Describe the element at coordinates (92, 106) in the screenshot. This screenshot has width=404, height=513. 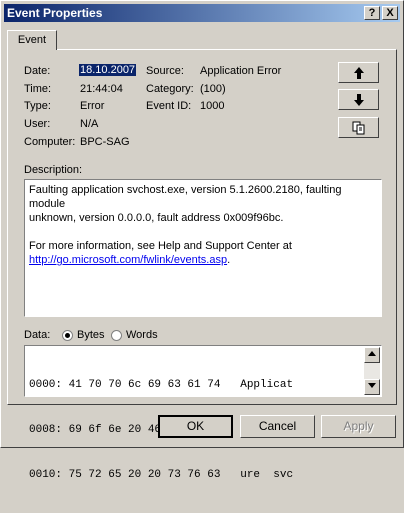
I see `type-value: Error` at that location.